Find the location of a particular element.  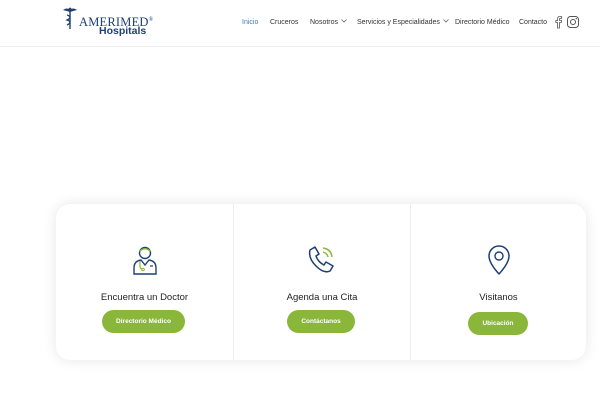

card-title: Encuentra un Doctor is located at coordinates (144, 297).